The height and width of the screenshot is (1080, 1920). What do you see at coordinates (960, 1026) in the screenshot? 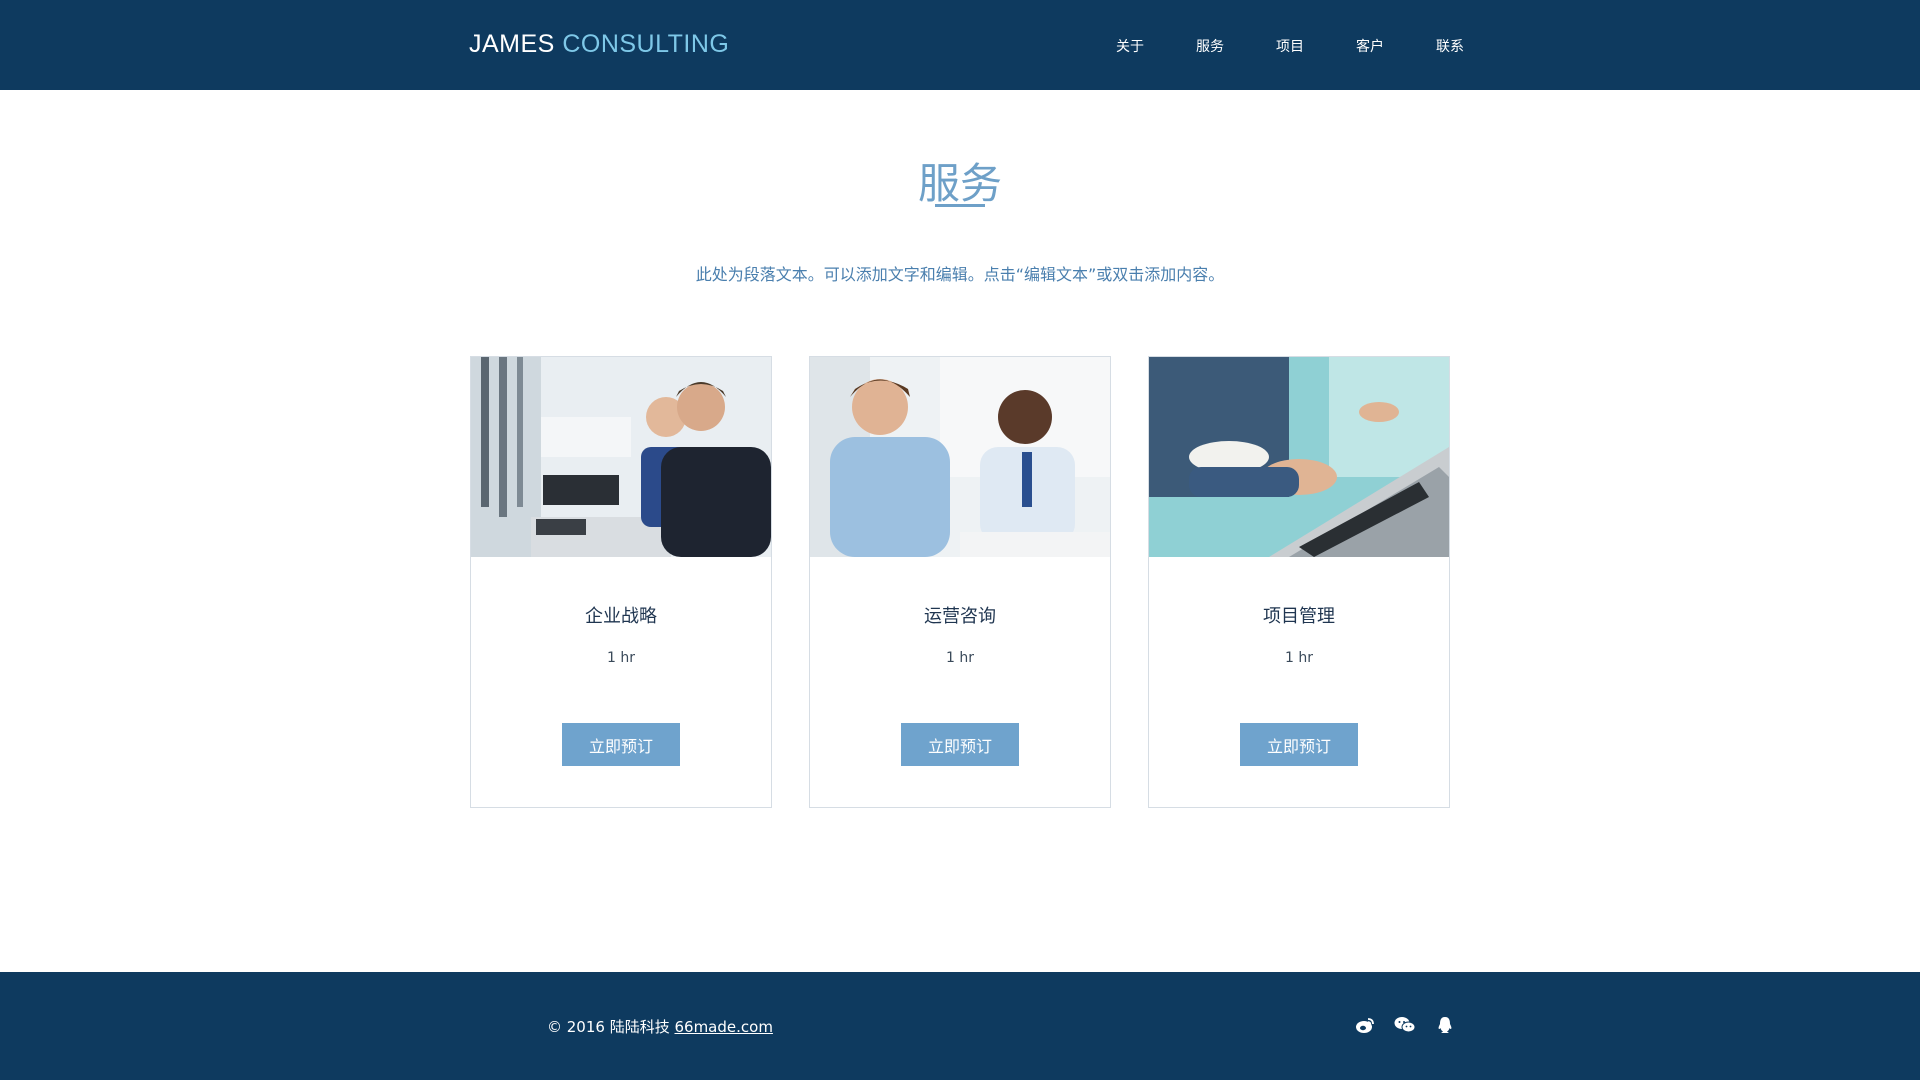
I see `site-footer: © 2016 陆陆科技 66made.com` at bounding box center [960, 1026].